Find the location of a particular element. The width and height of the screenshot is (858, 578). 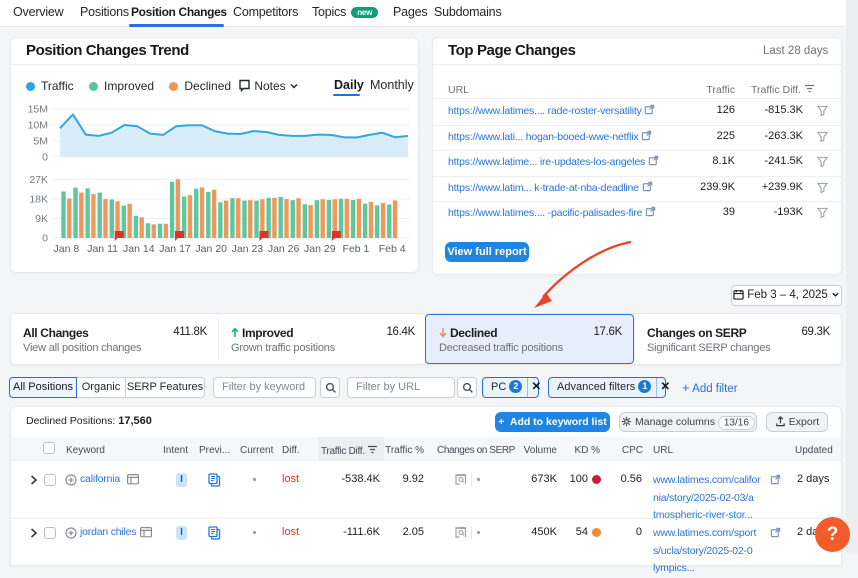

svg-text: 9K is located at coordinates (41, 219).